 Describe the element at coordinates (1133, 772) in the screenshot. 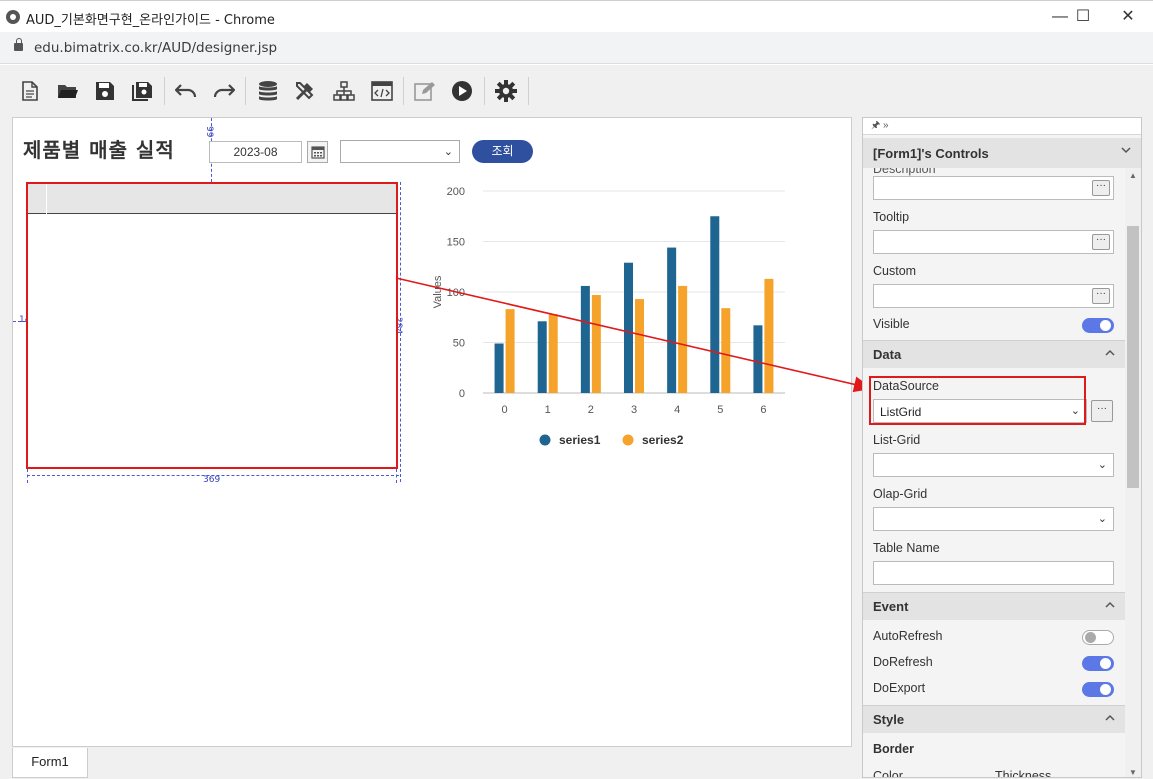

I see `scroll-down-icon: ▼` at that location.